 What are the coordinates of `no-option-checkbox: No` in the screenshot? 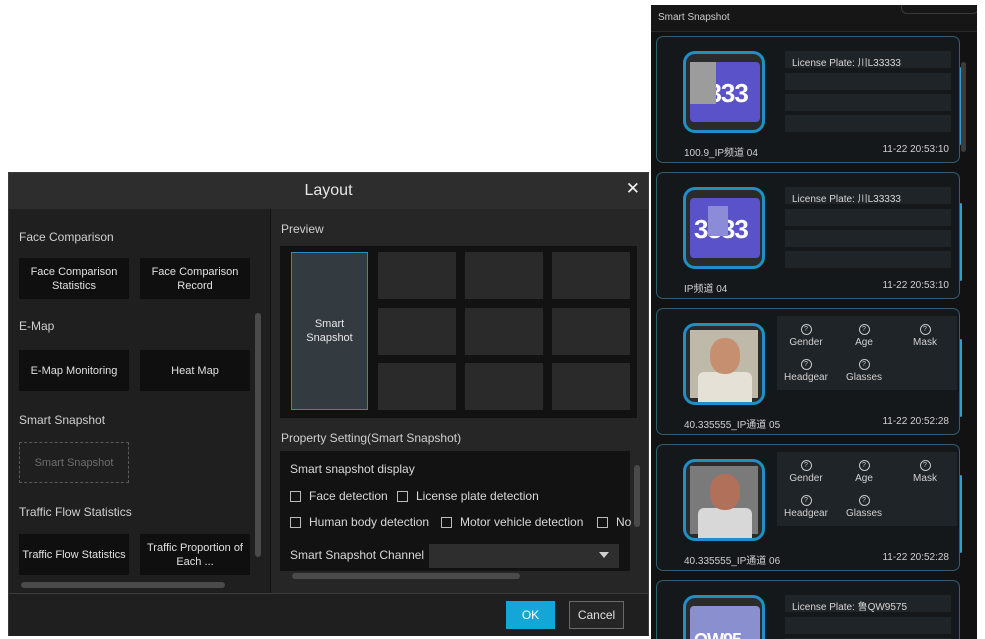 It's located at (614, 522).